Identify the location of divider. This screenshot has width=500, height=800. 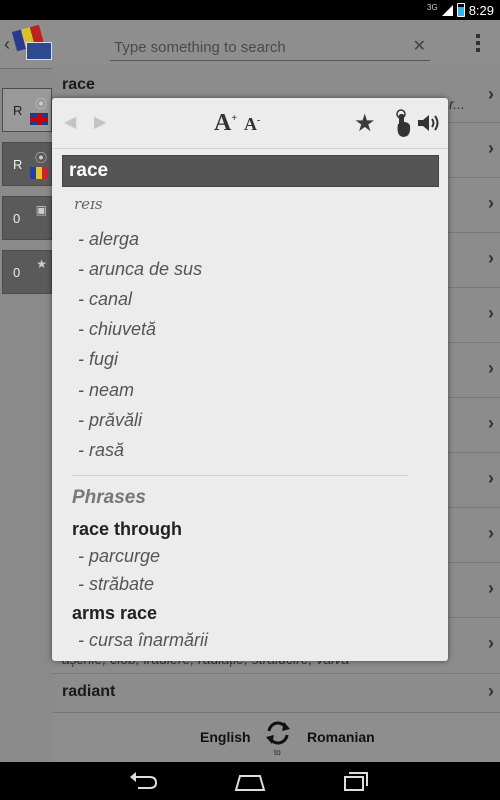
(240, 475).